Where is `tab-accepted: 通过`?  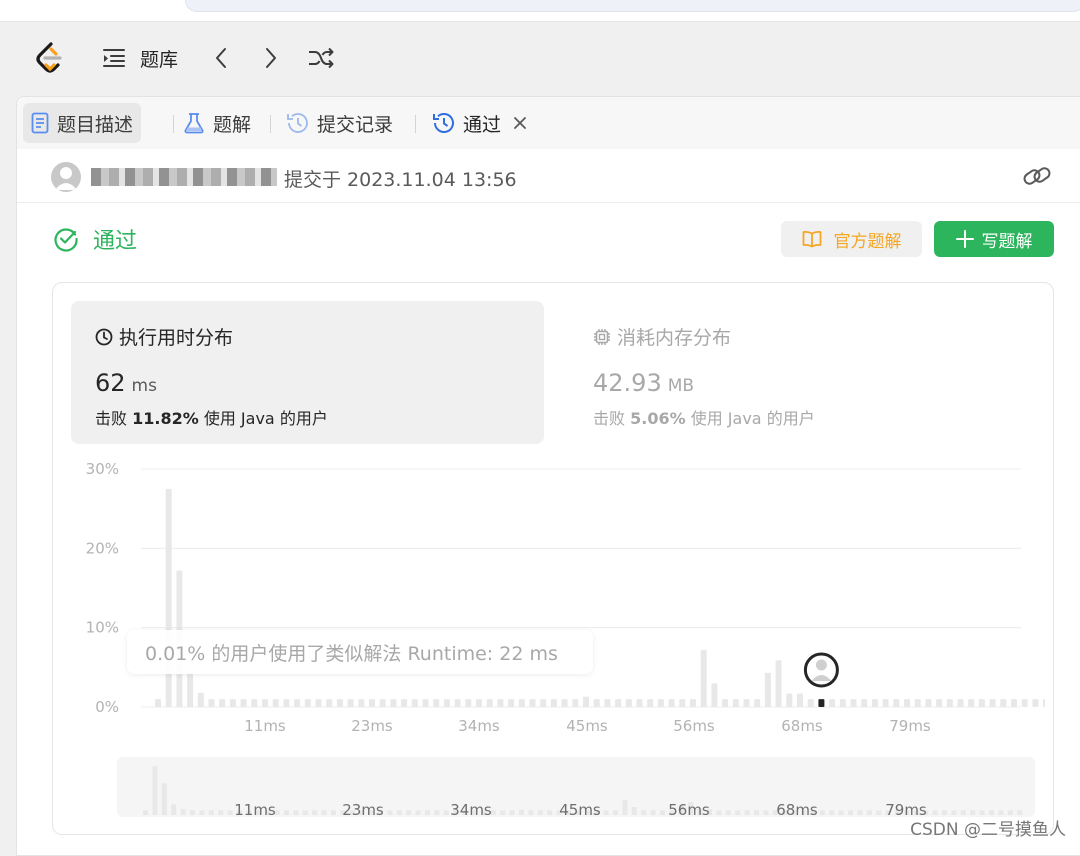 tab-accepted: 通过 is located at coordinates (479, 123).